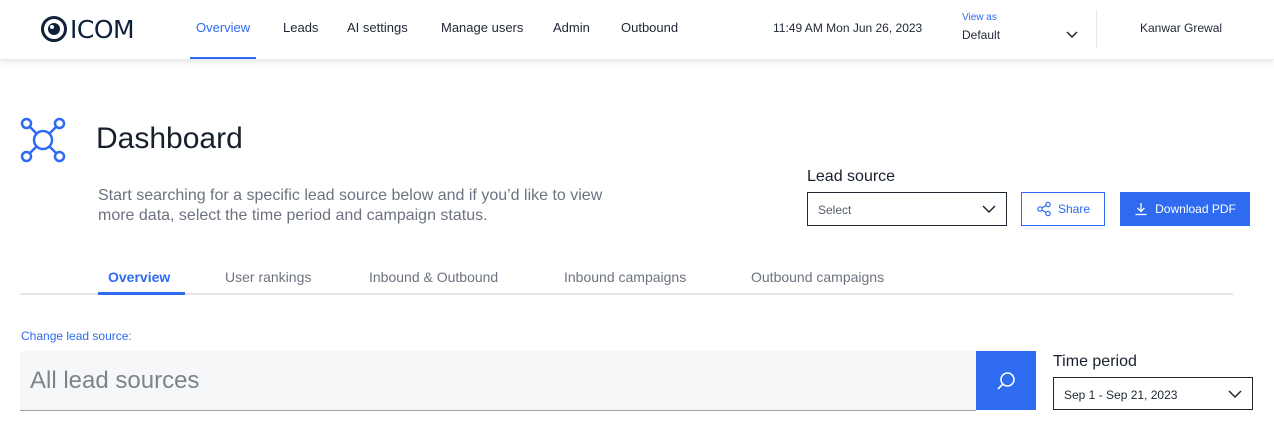 The width and height of the screenshot is (1274, 426). I want to click on nav-item-manage-users: Manage users, so click(482, 27).